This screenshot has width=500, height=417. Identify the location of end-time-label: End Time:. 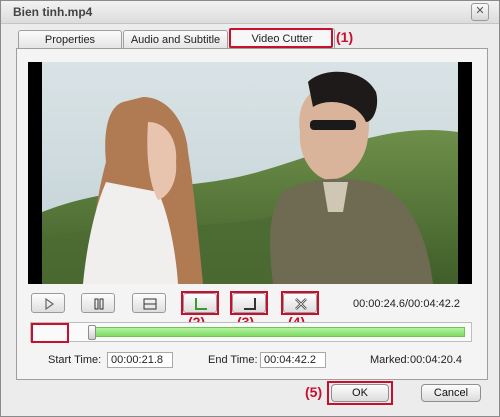
(233, 360).